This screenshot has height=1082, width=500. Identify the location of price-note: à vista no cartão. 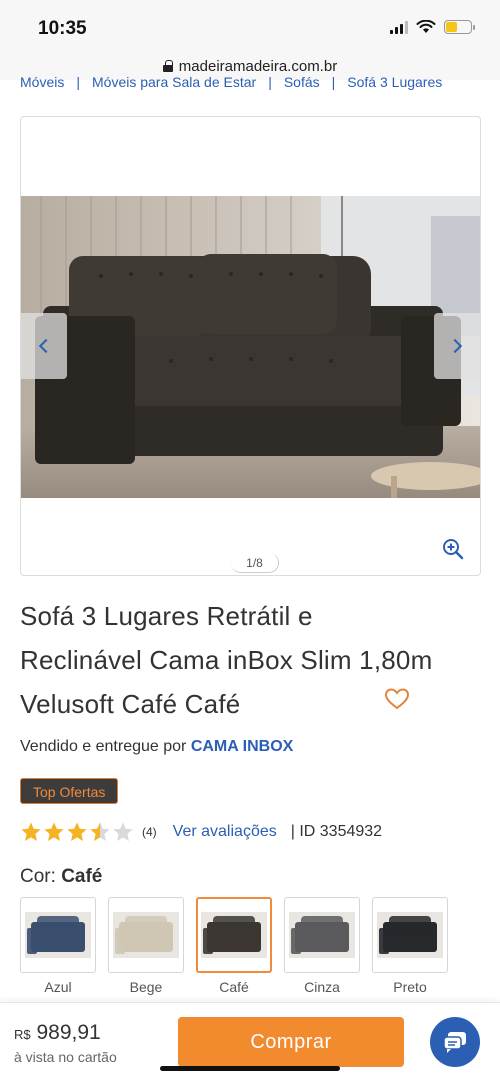
(65, 1057).